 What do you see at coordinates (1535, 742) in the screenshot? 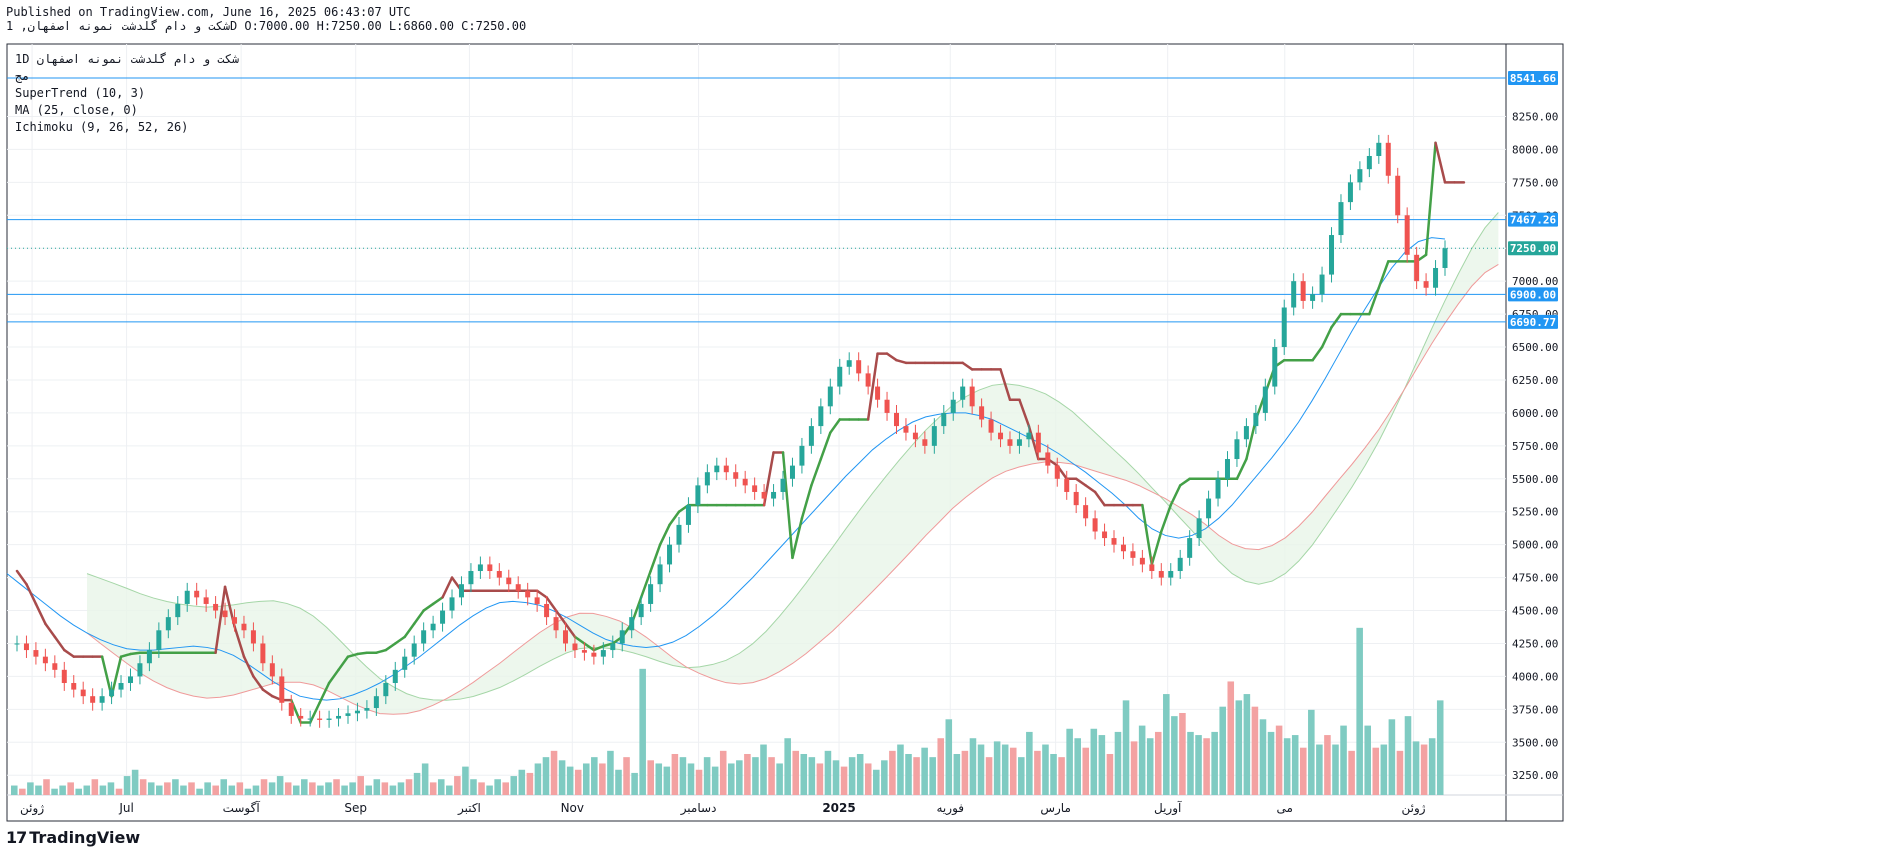
I see `y-tick-label: 3500.00` at bounding box center [1535, 742].